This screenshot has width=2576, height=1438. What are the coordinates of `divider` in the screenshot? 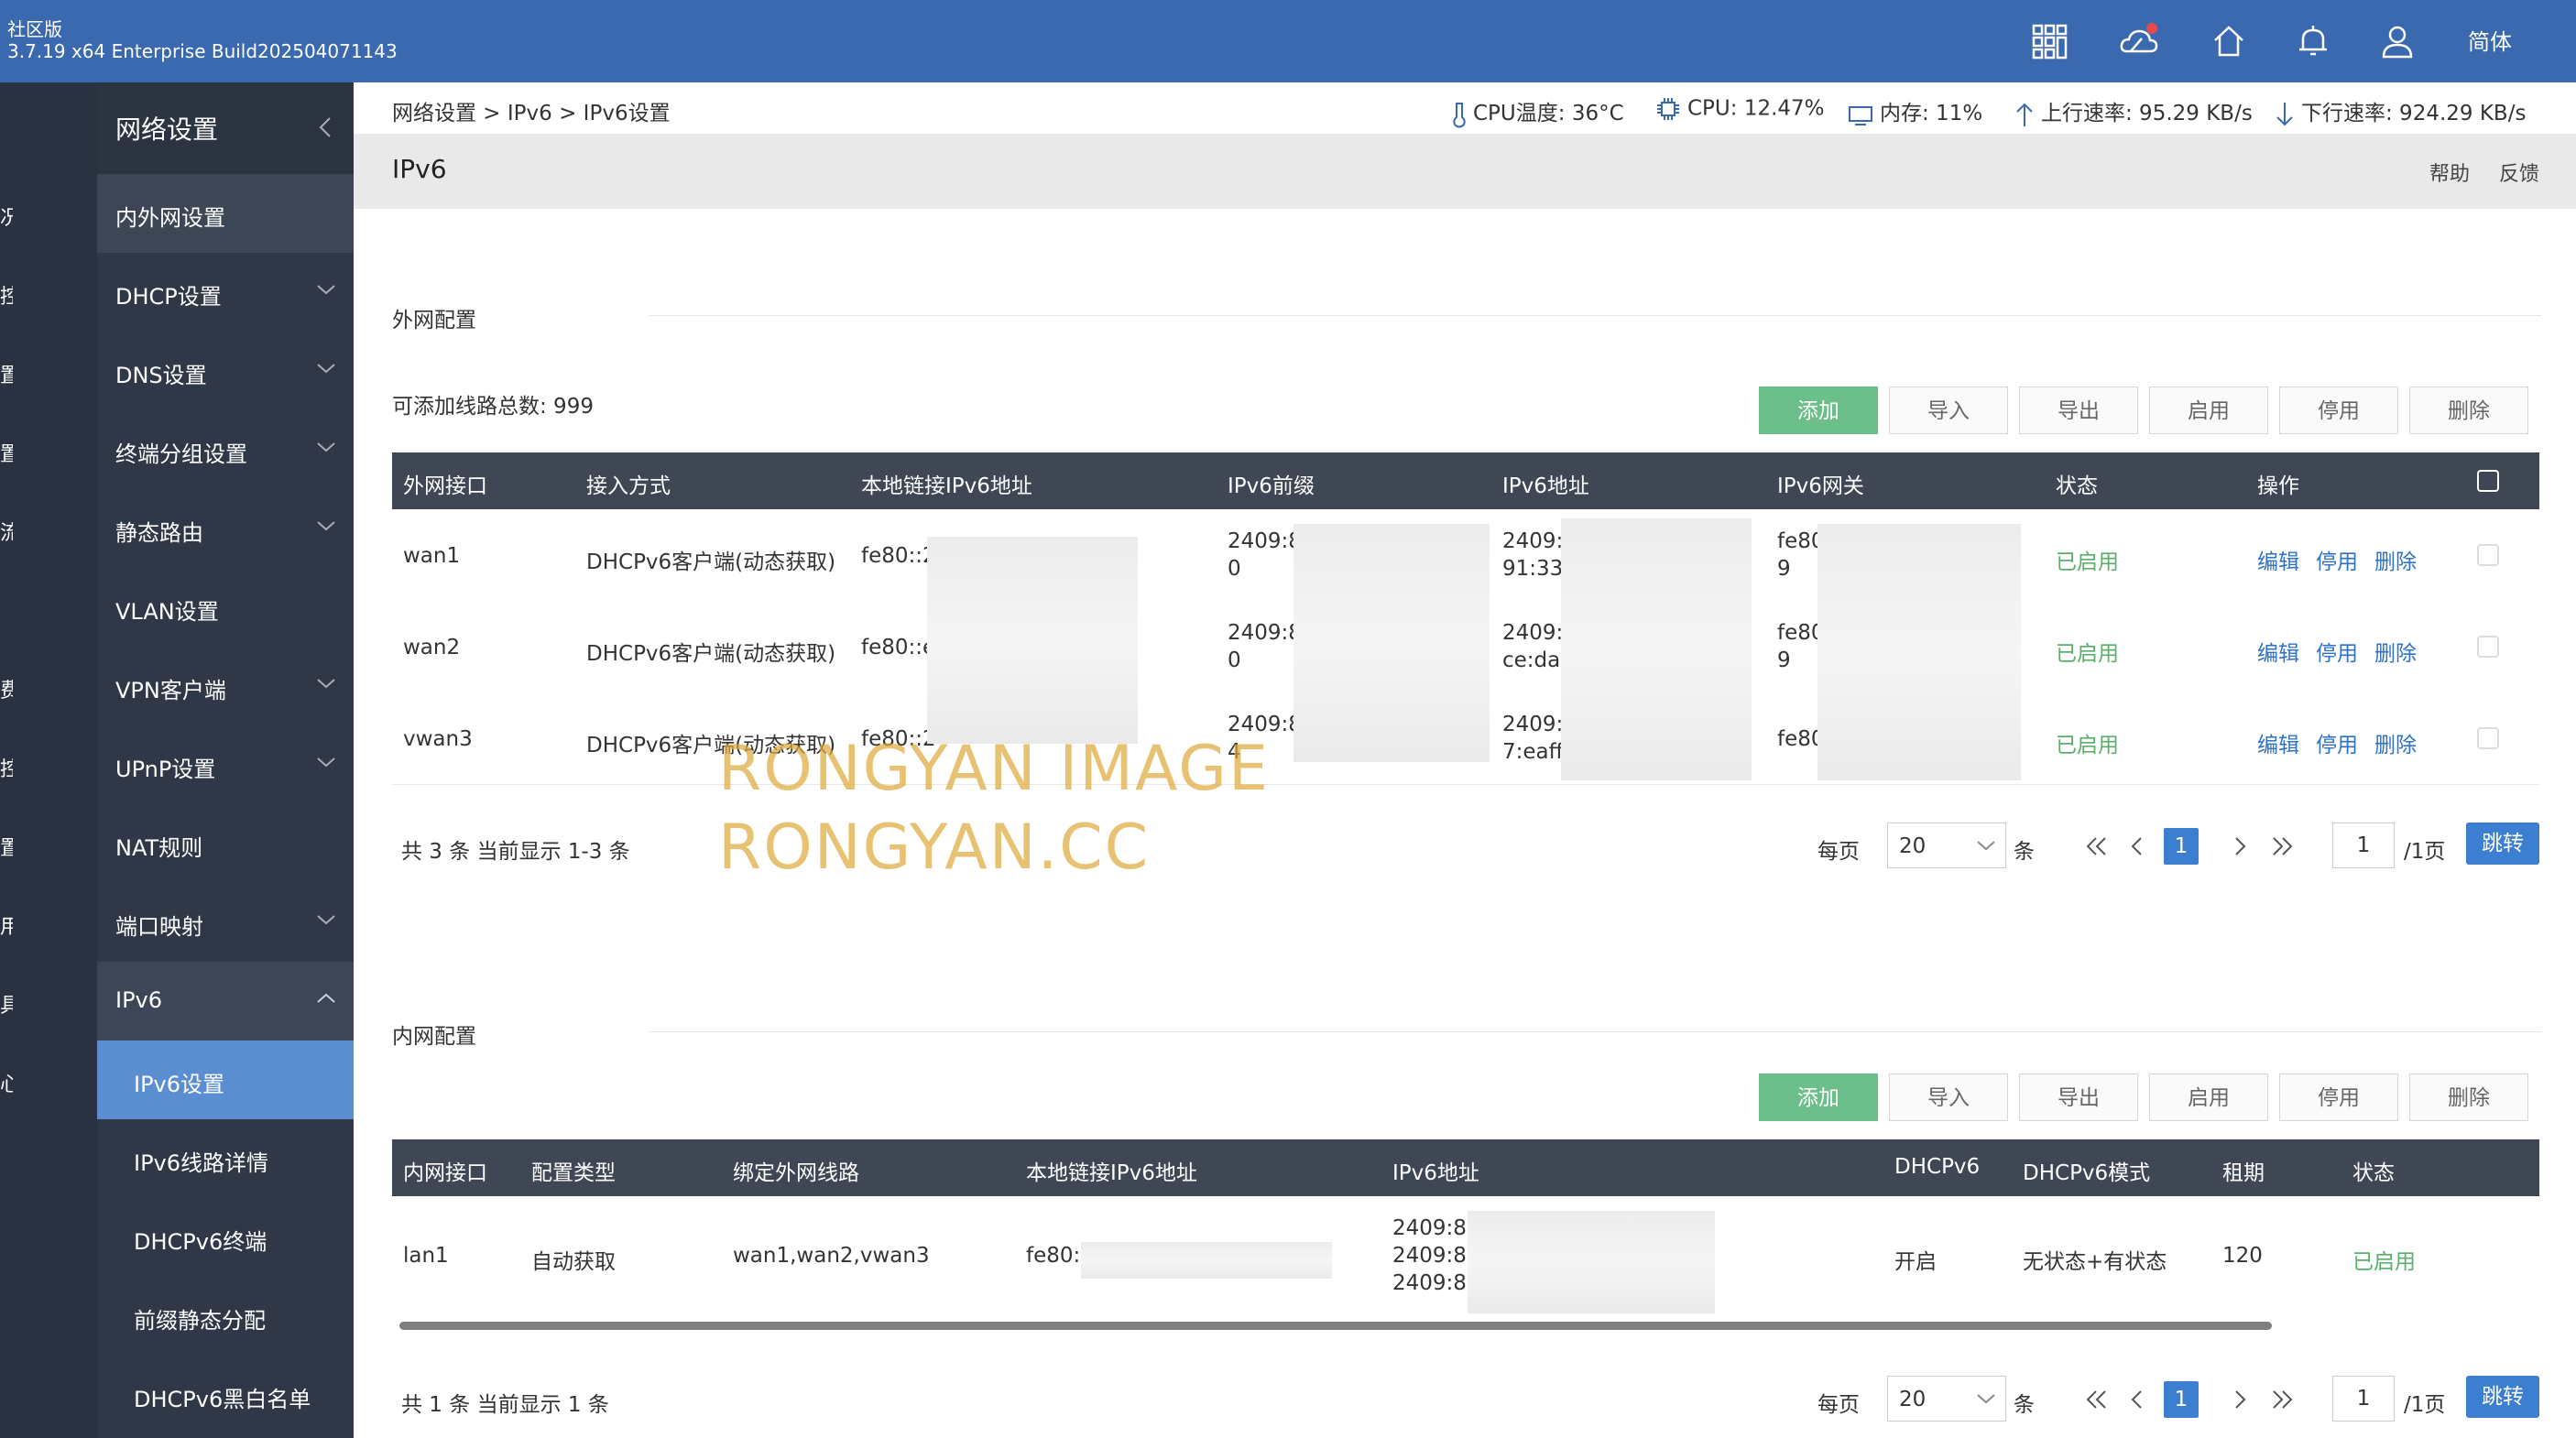 It's located at (1595, 1031).